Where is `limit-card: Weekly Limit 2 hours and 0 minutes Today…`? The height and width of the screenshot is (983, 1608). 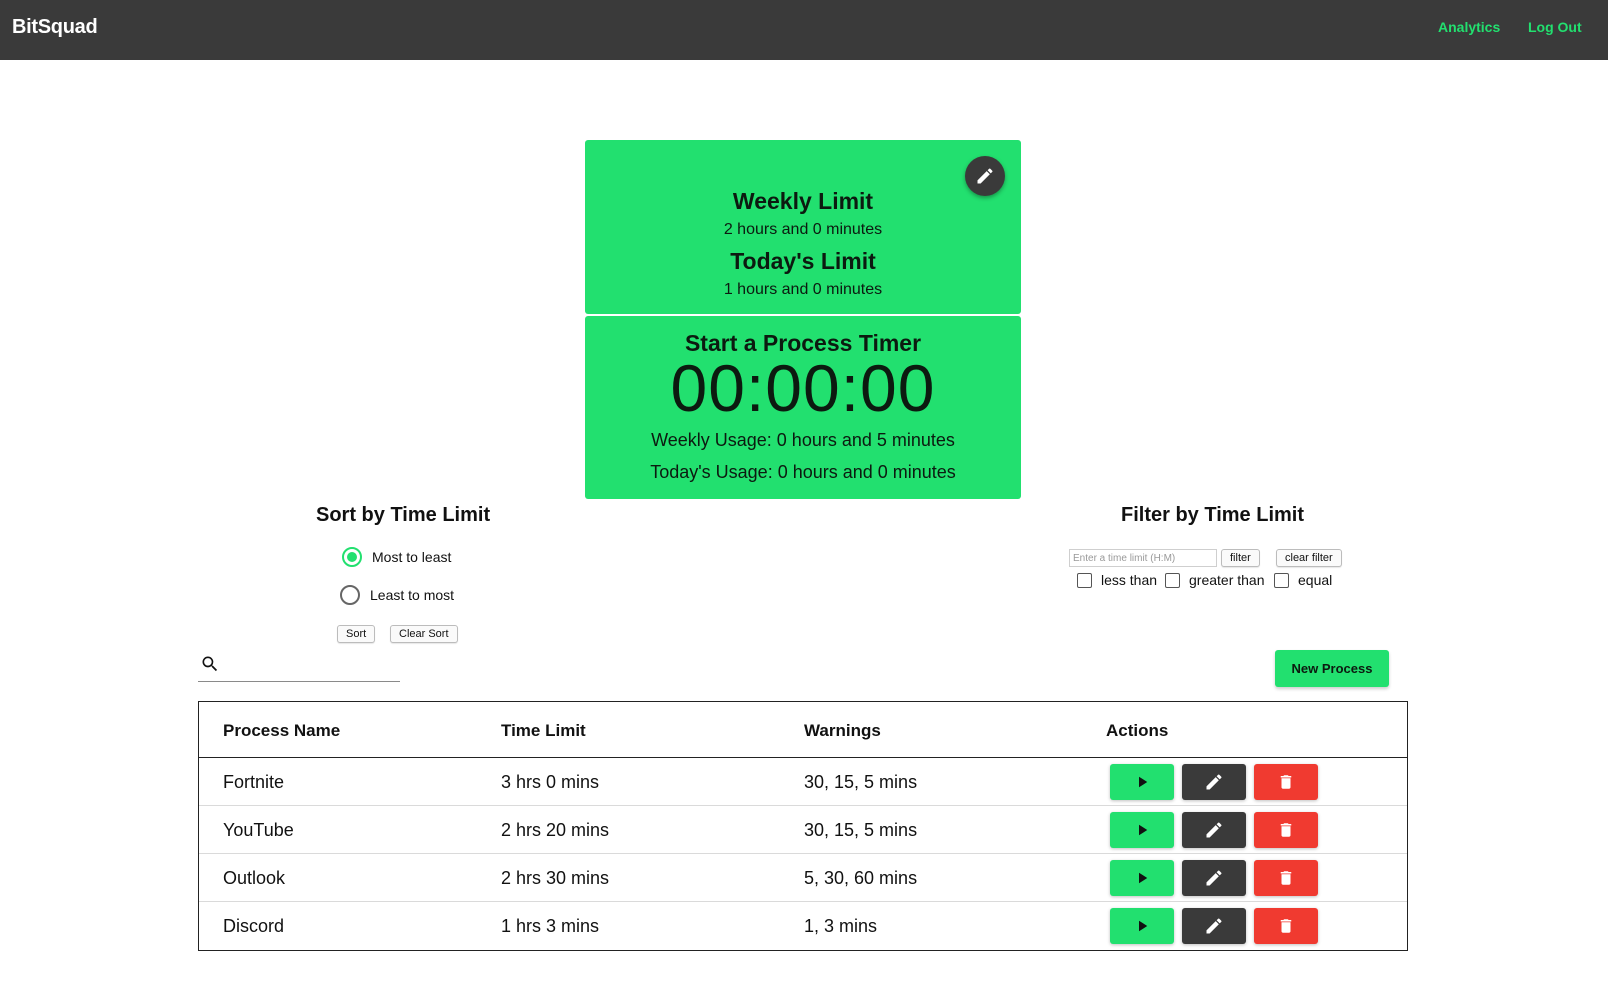 limit-card: Weekly Limit 2 hours and 0 minutes Today… is located at coordinates (803, 227).